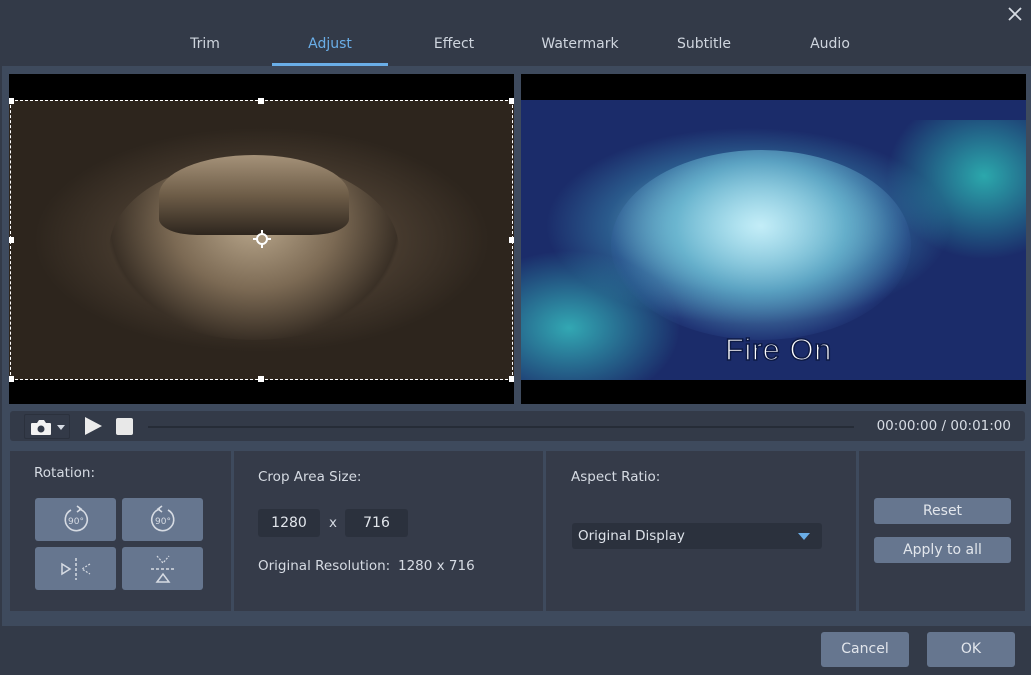 This screenshot has width=1031, height=675. Describe the element at coordinates (289, 523) in the screenshot. I see `crop-width-input: 1280` at that location.